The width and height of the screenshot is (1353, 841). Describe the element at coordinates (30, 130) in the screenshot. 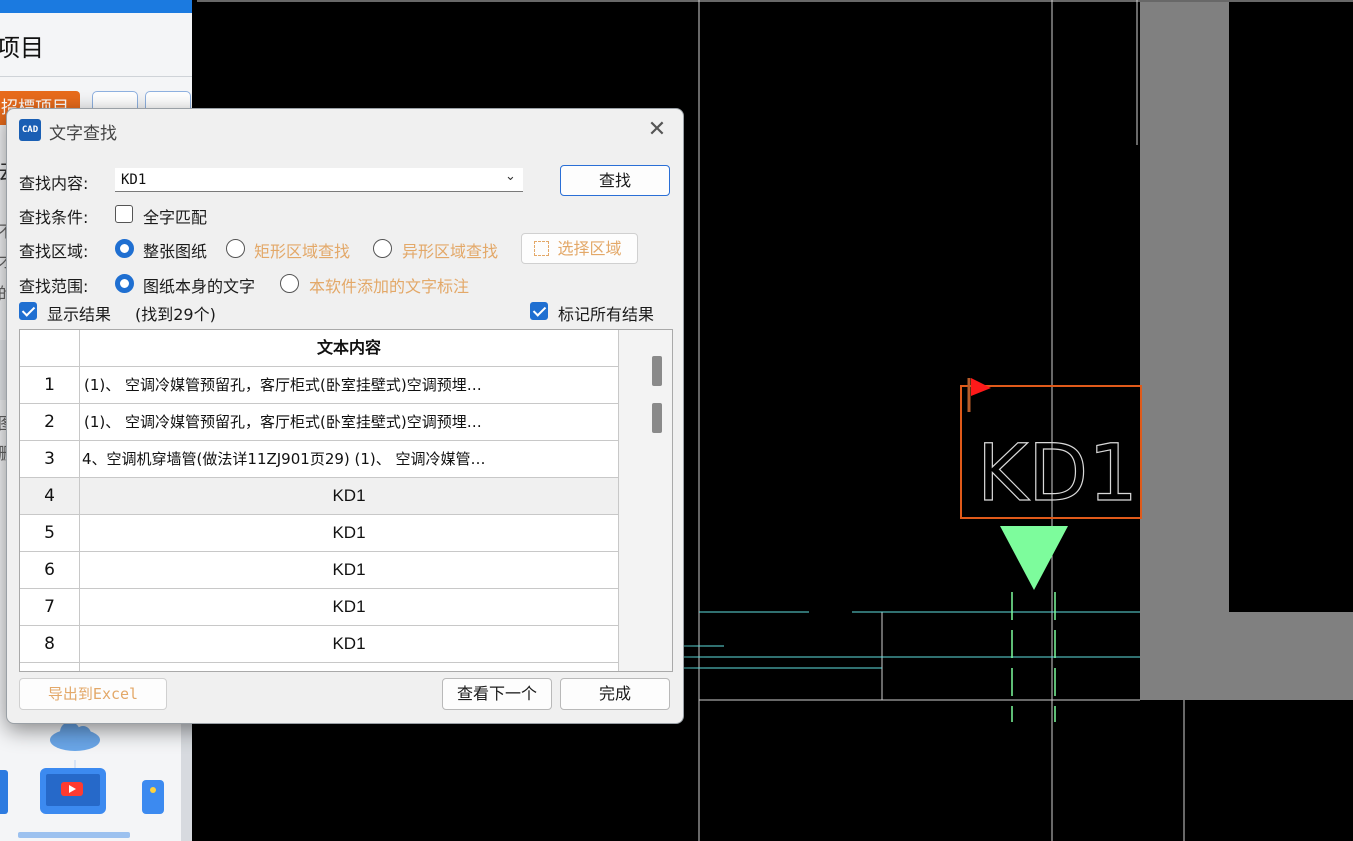

I see `app-logo-icon: CAD` at that location.